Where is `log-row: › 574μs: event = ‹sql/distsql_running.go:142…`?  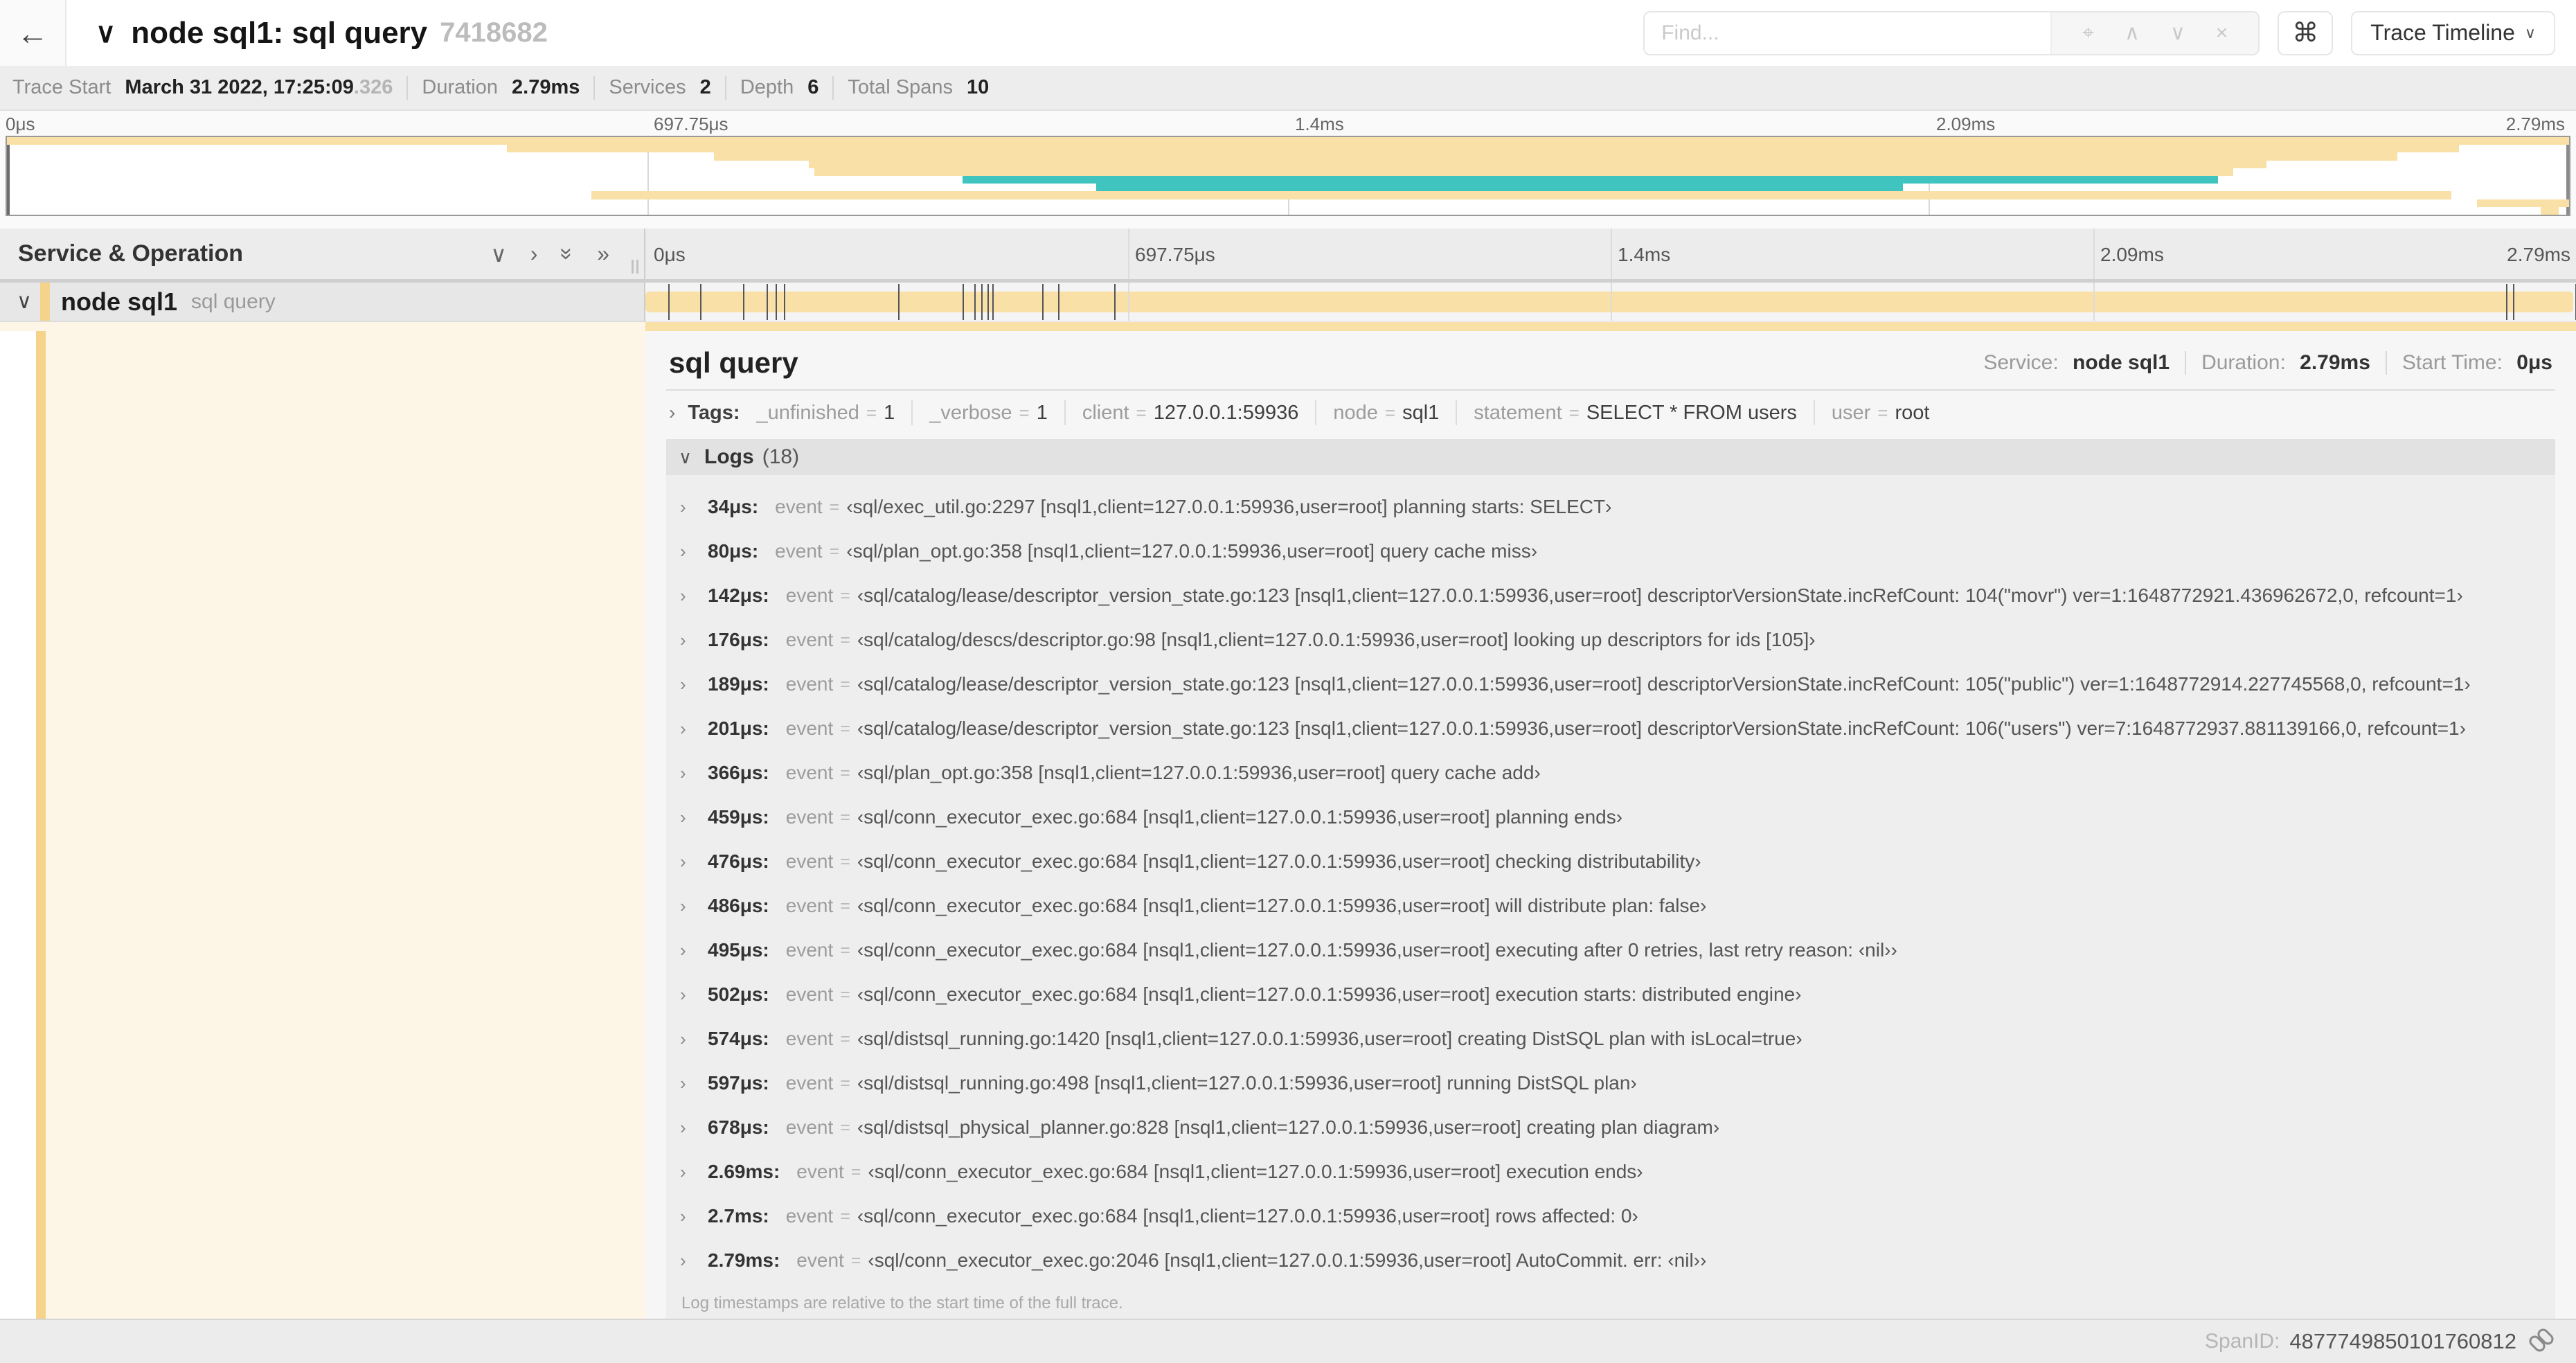 log-row: › 574μs: event = ‹sql/distsql_running.go:142… is located at coordinates (1611, 1039).